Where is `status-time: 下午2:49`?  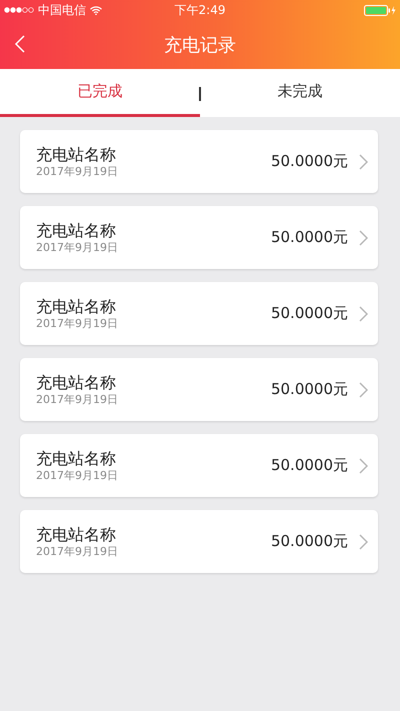
status-time: 下午2:49 is located at coordinates (200, 10).